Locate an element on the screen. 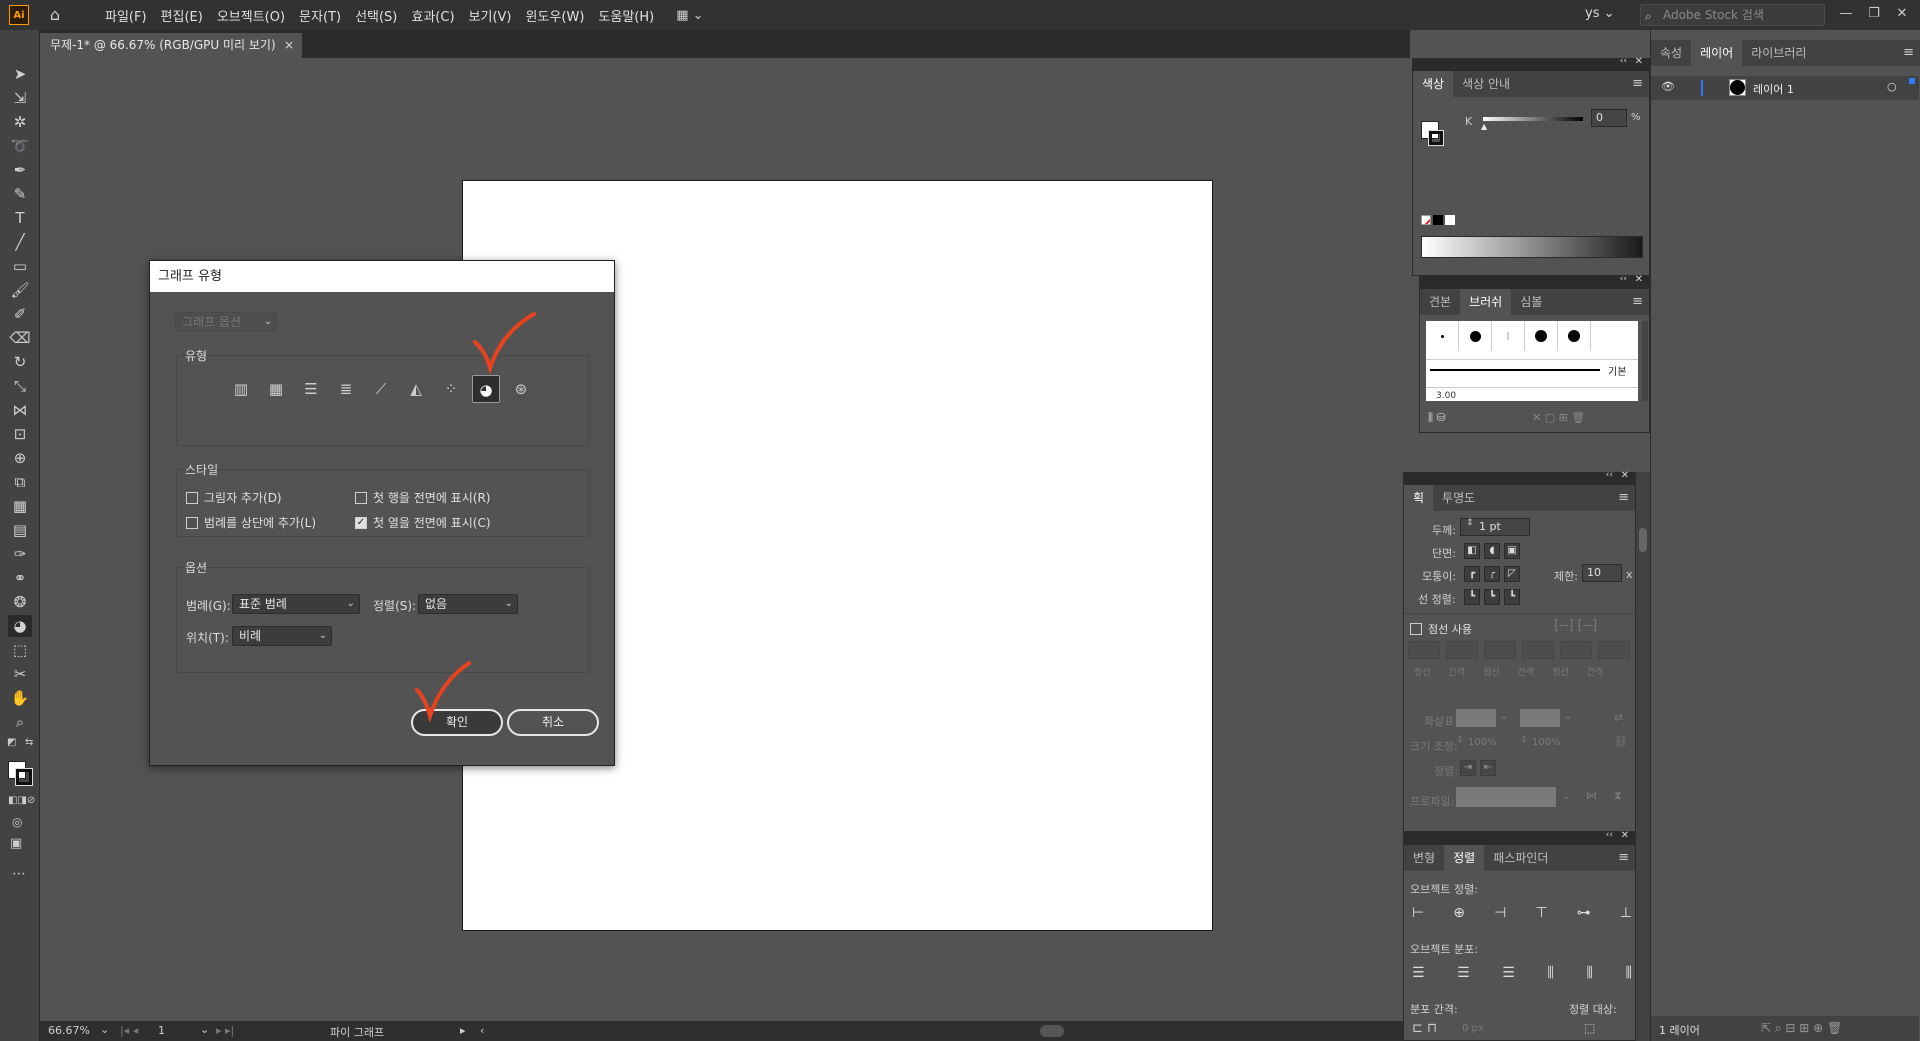 The height and width of the screenshot is (1041, 1920). shaper-tool-icon: ✐ is located at coordinates (20, 314).